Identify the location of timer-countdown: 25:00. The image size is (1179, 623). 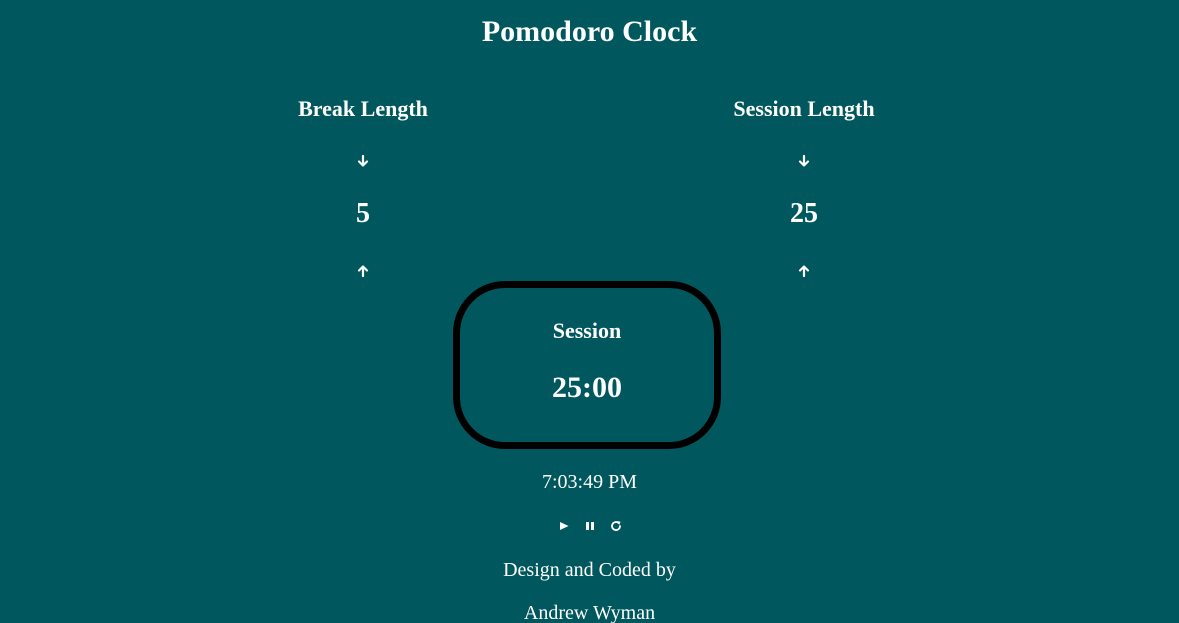
(587, 387).